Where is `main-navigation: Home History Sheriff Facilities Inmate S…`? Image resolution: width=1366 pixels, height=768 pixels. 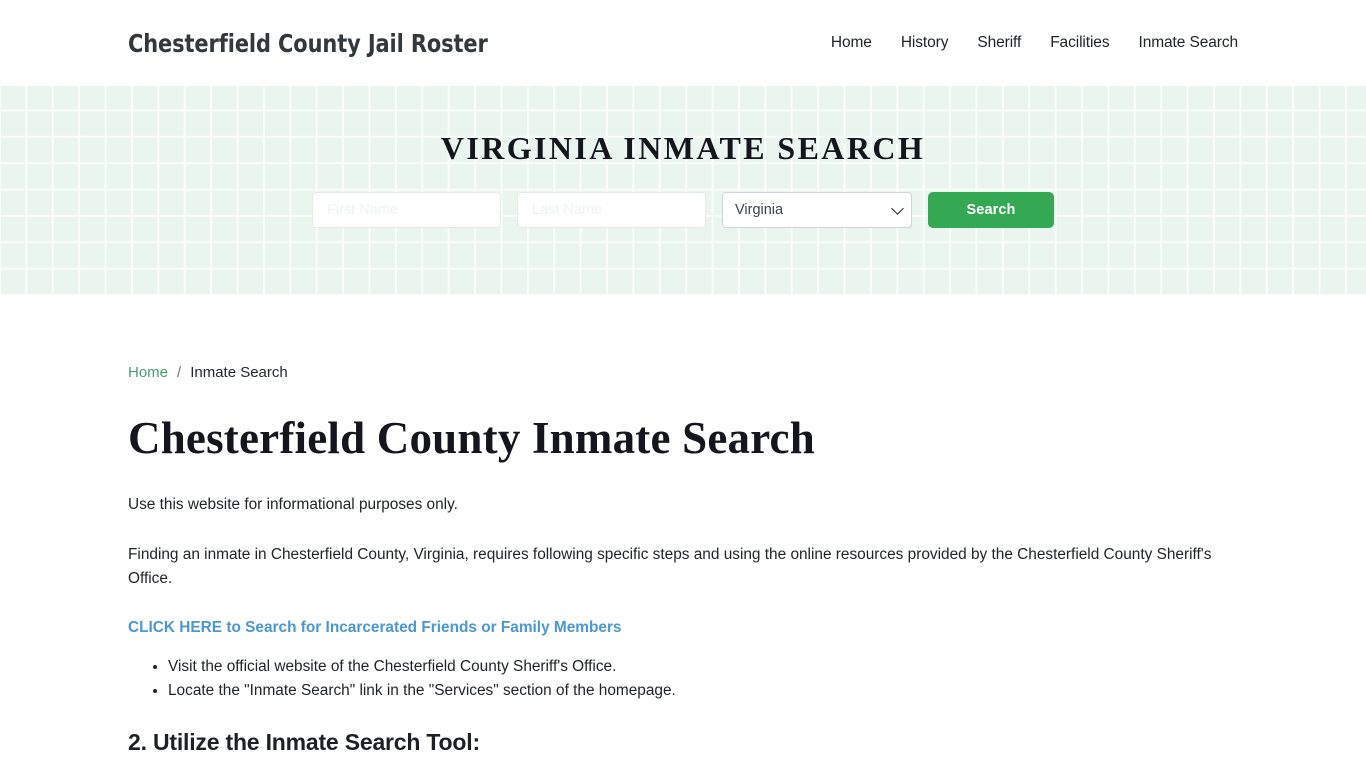 main-navigation: Home History Sheriff Facilities Inmate S… is located at coordinates (1034, 43).